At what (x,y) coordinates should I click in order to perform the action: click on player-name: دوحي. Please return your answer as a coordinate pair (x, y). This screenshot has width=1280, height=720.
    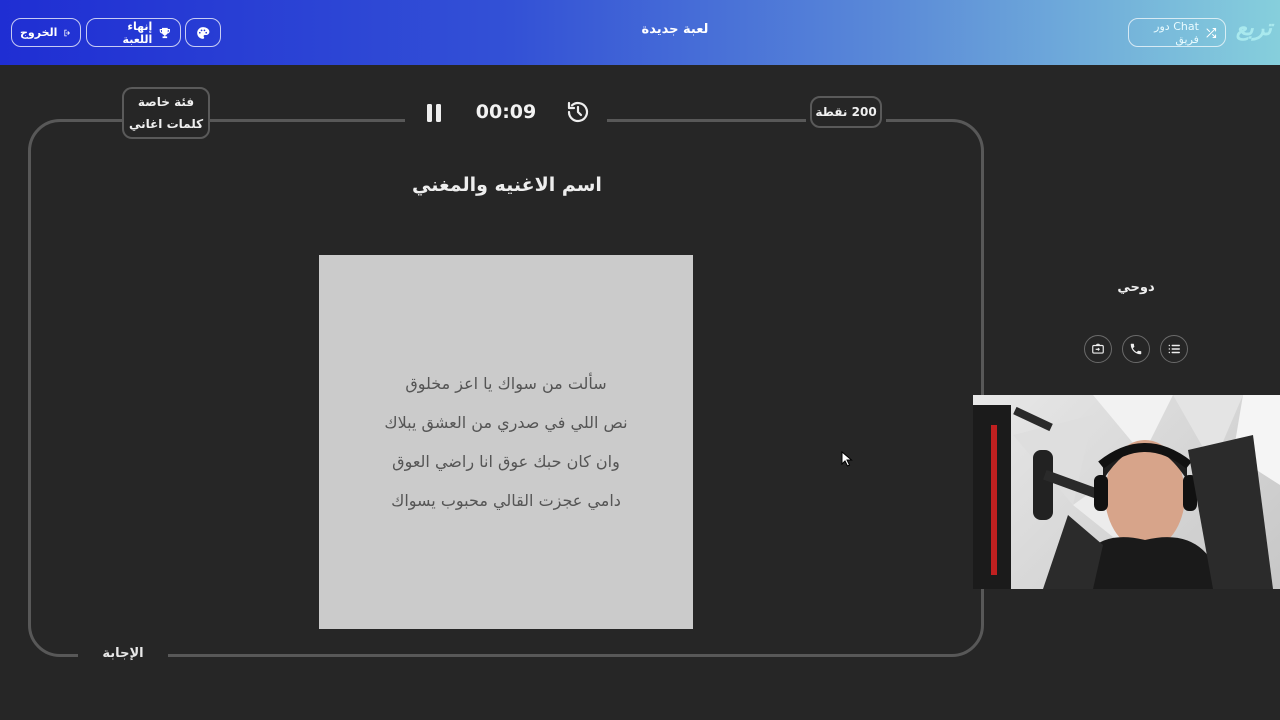
    Looking at the image, I should click on (1136, 287).